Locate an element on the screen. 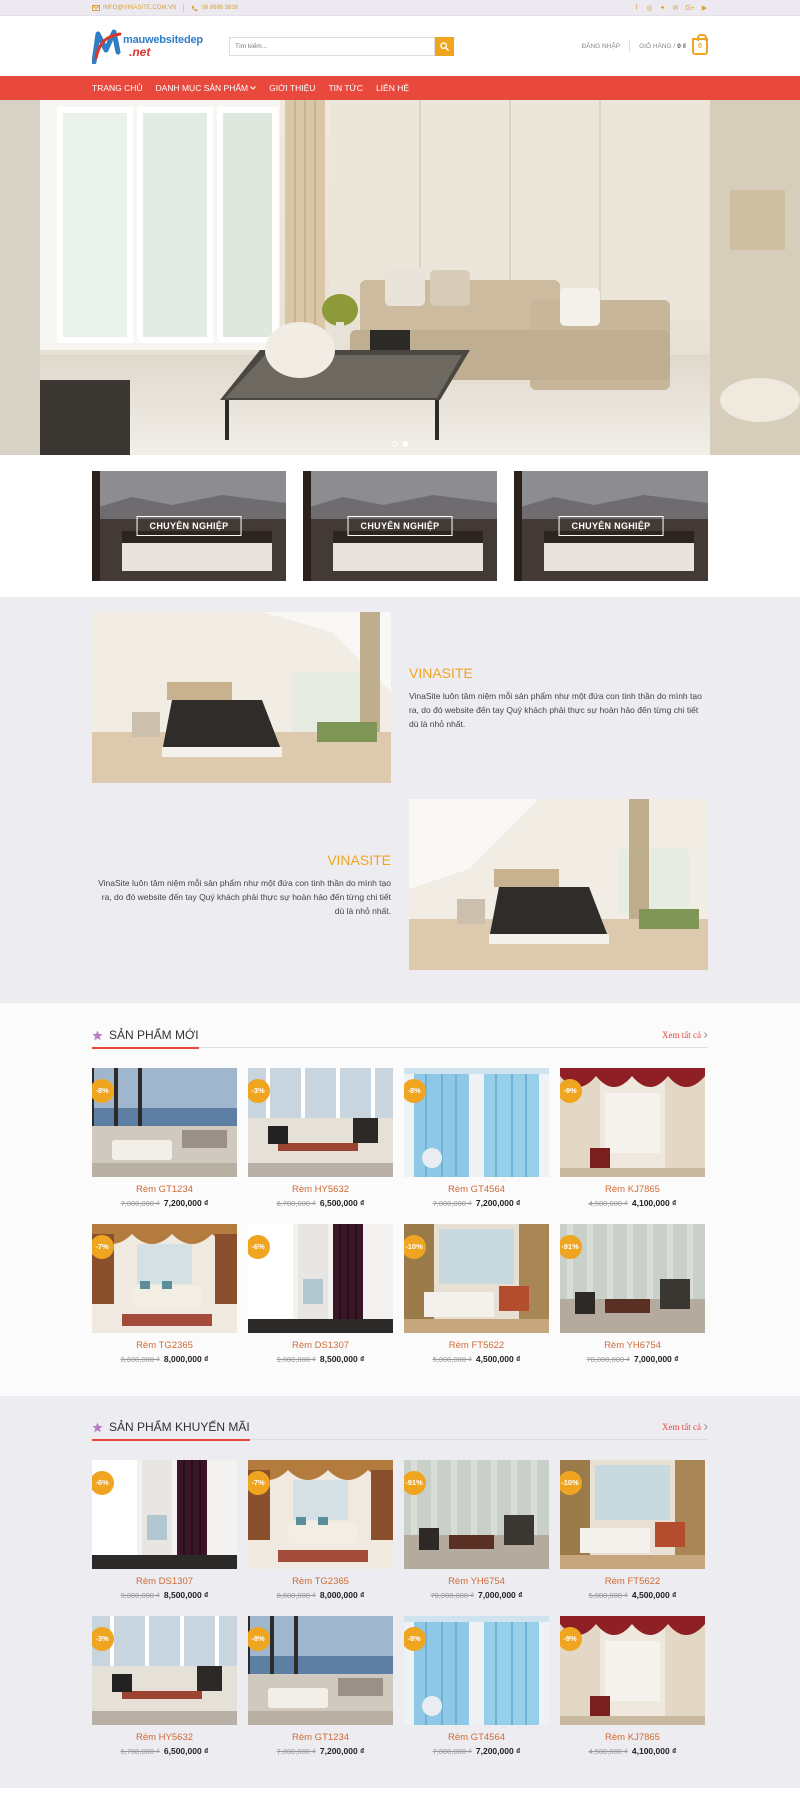  facebook-icon: f is located at coordinates (636, 8).